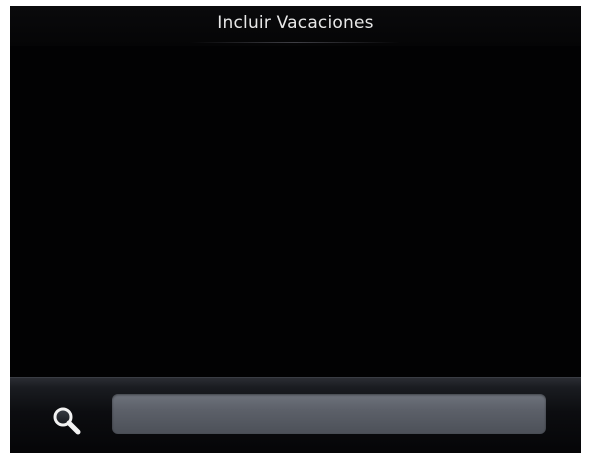  I want to click on page-title: Incluir Vacaciones, so click(295, 23).